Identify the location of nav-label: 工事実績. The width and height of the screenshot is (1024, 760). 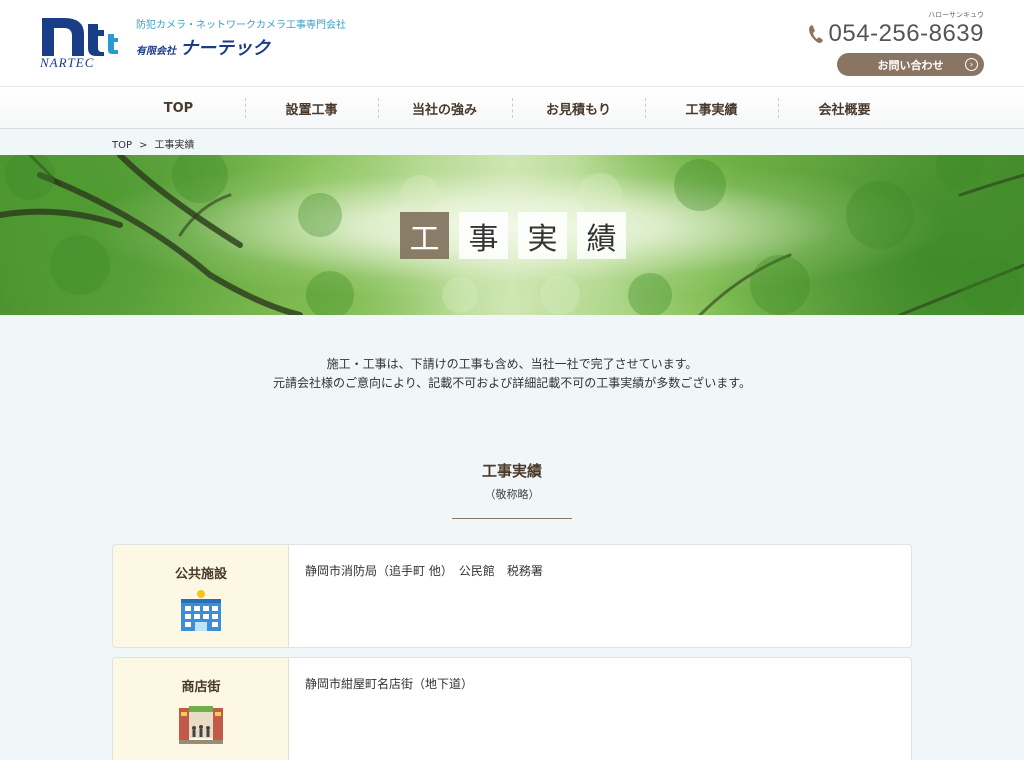
(711, 110).